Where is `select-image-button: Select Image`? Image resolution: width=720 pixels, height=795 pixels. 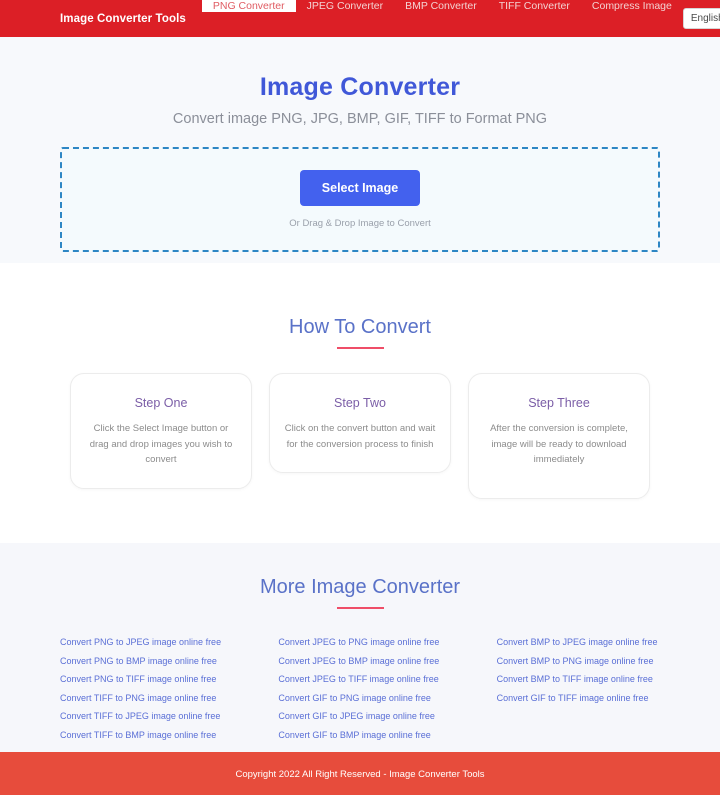 select-image-button: Select Image is located at coordinates (360, 188).